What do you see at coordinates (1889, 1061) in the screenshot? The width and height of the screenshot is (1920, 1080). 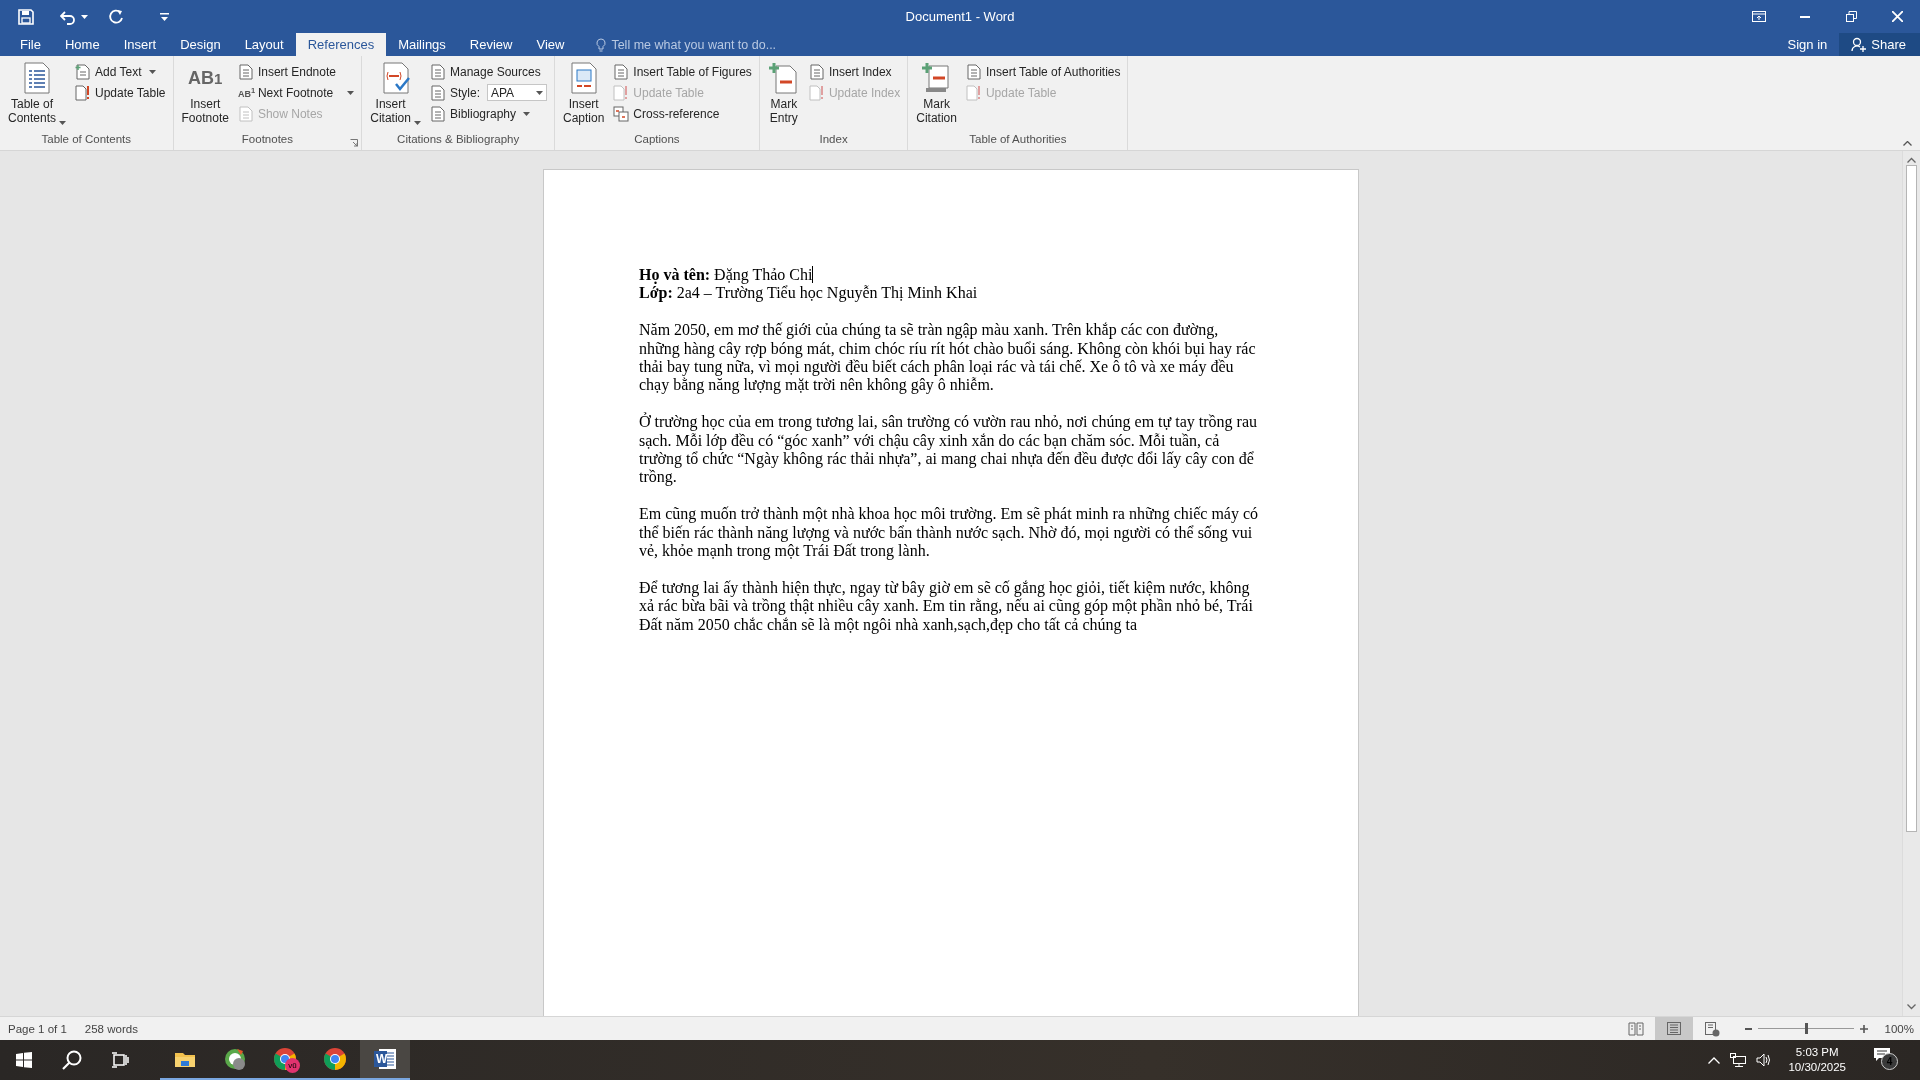 I see `notification-count: 4` at bounding box center [1889, 1061].